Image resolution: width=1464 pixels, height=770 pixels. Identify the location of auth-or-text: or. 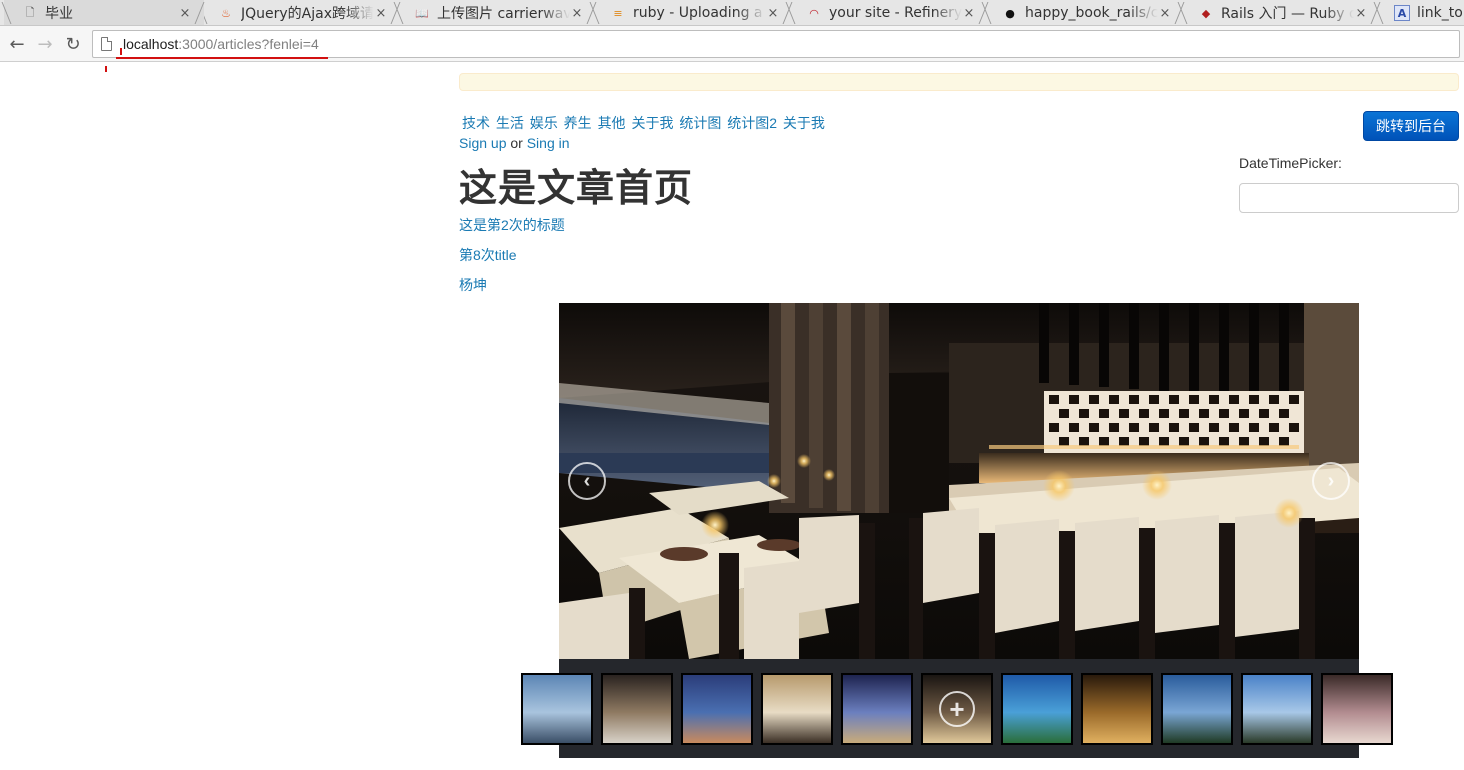
(516, 143).